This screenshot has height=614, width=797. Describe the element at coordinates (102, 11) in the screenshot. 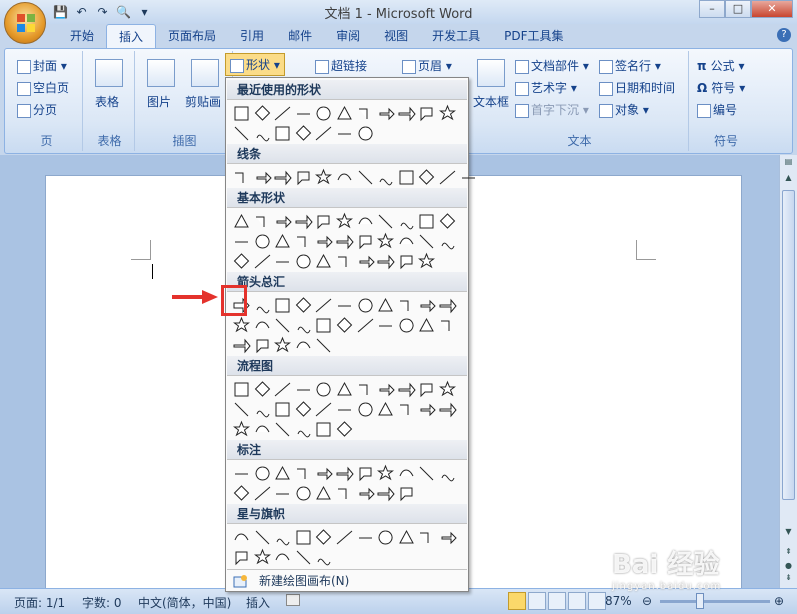

I see `redo-icon: ↷` at that location.